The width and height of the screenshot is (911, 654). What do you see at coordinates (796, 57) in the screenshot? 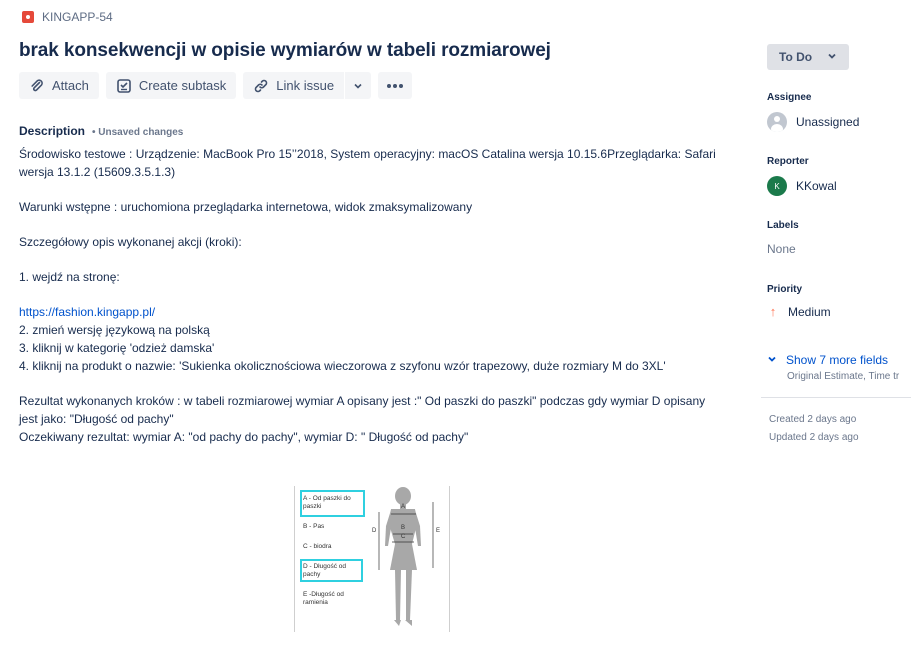
I see `status-label: To Do` at bounding box center [796, 57].